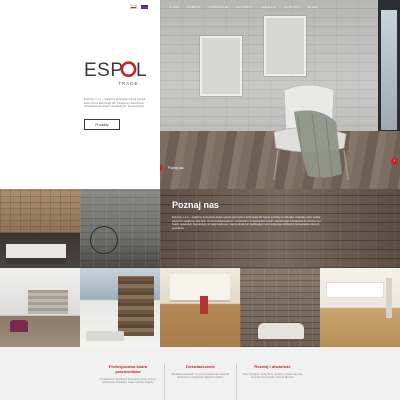 Image resolution: width=400 pixels, height=400 pixels. What do you see at coordinates (311, 132) in the screenshot?
I see `hero-chair-image` at bounding box center [311, 132].